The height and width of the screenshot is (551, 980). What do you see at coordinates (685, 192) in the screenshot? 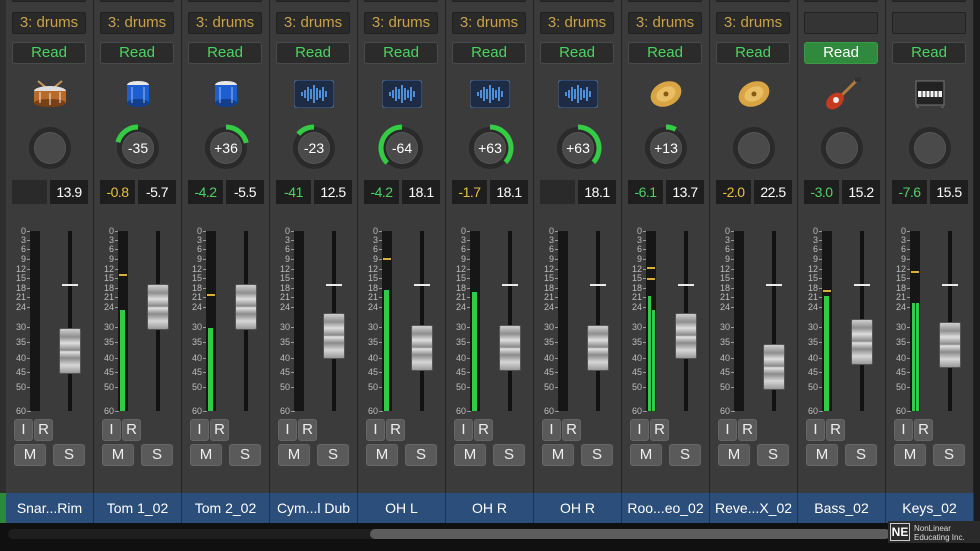
I see `volume-value-display: 13.7` at bounding box center [685, 192].